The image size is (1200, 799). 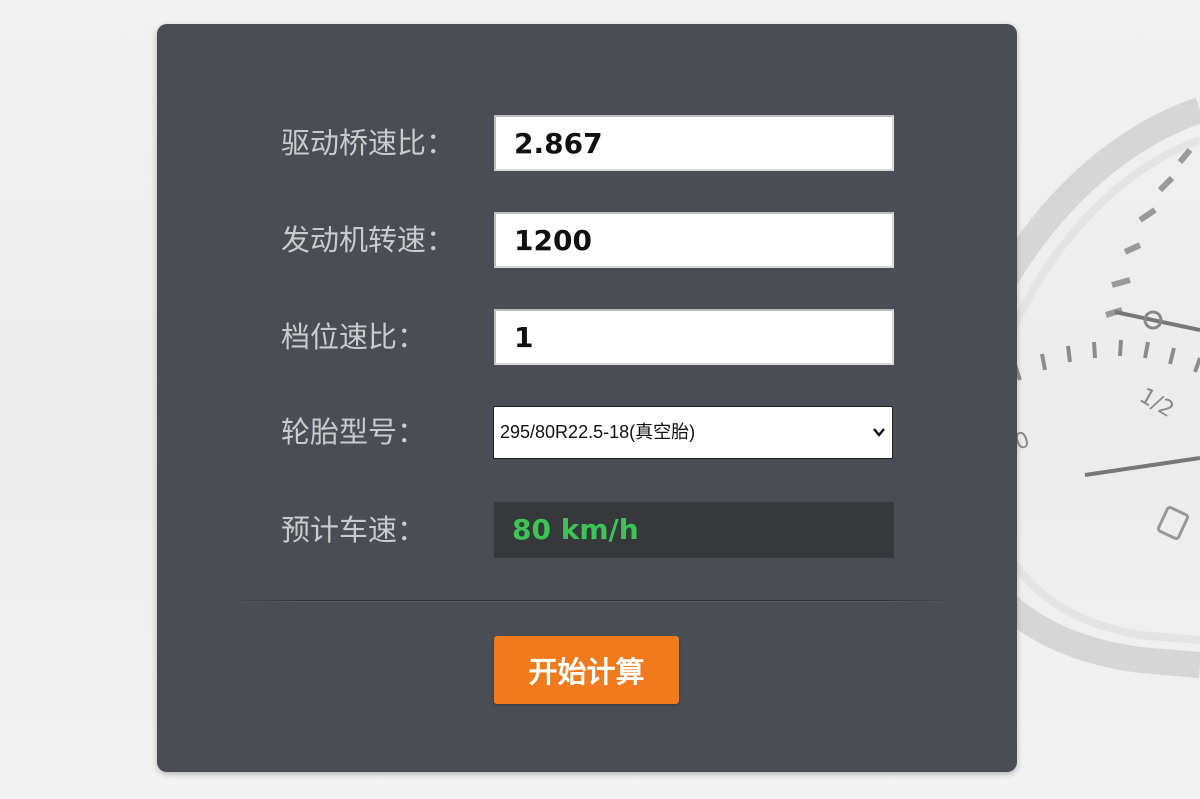 I want to click on axle-ratio-row: 驱动桥速比：, so click(x=587, y=143).